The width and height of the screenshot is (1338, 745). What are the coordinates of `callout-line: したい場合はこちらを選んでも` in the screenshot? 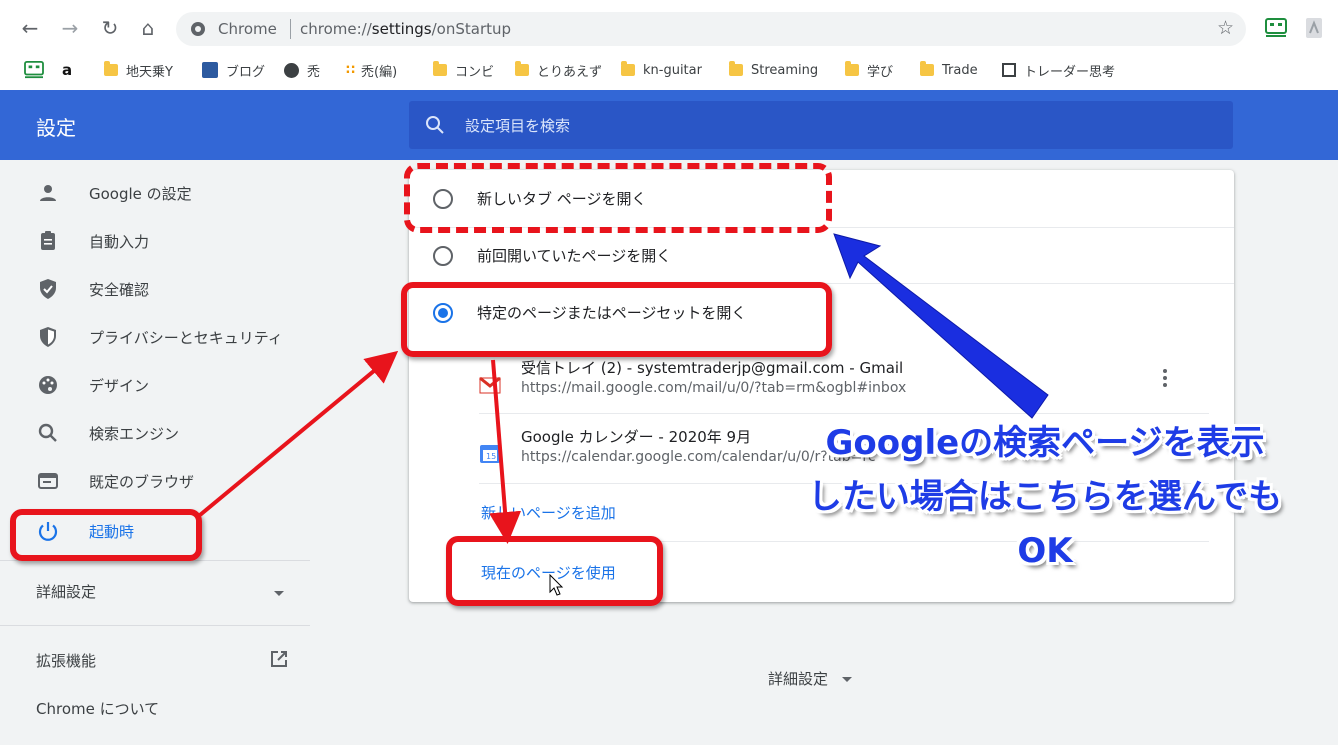 It's located at (1045, 497).